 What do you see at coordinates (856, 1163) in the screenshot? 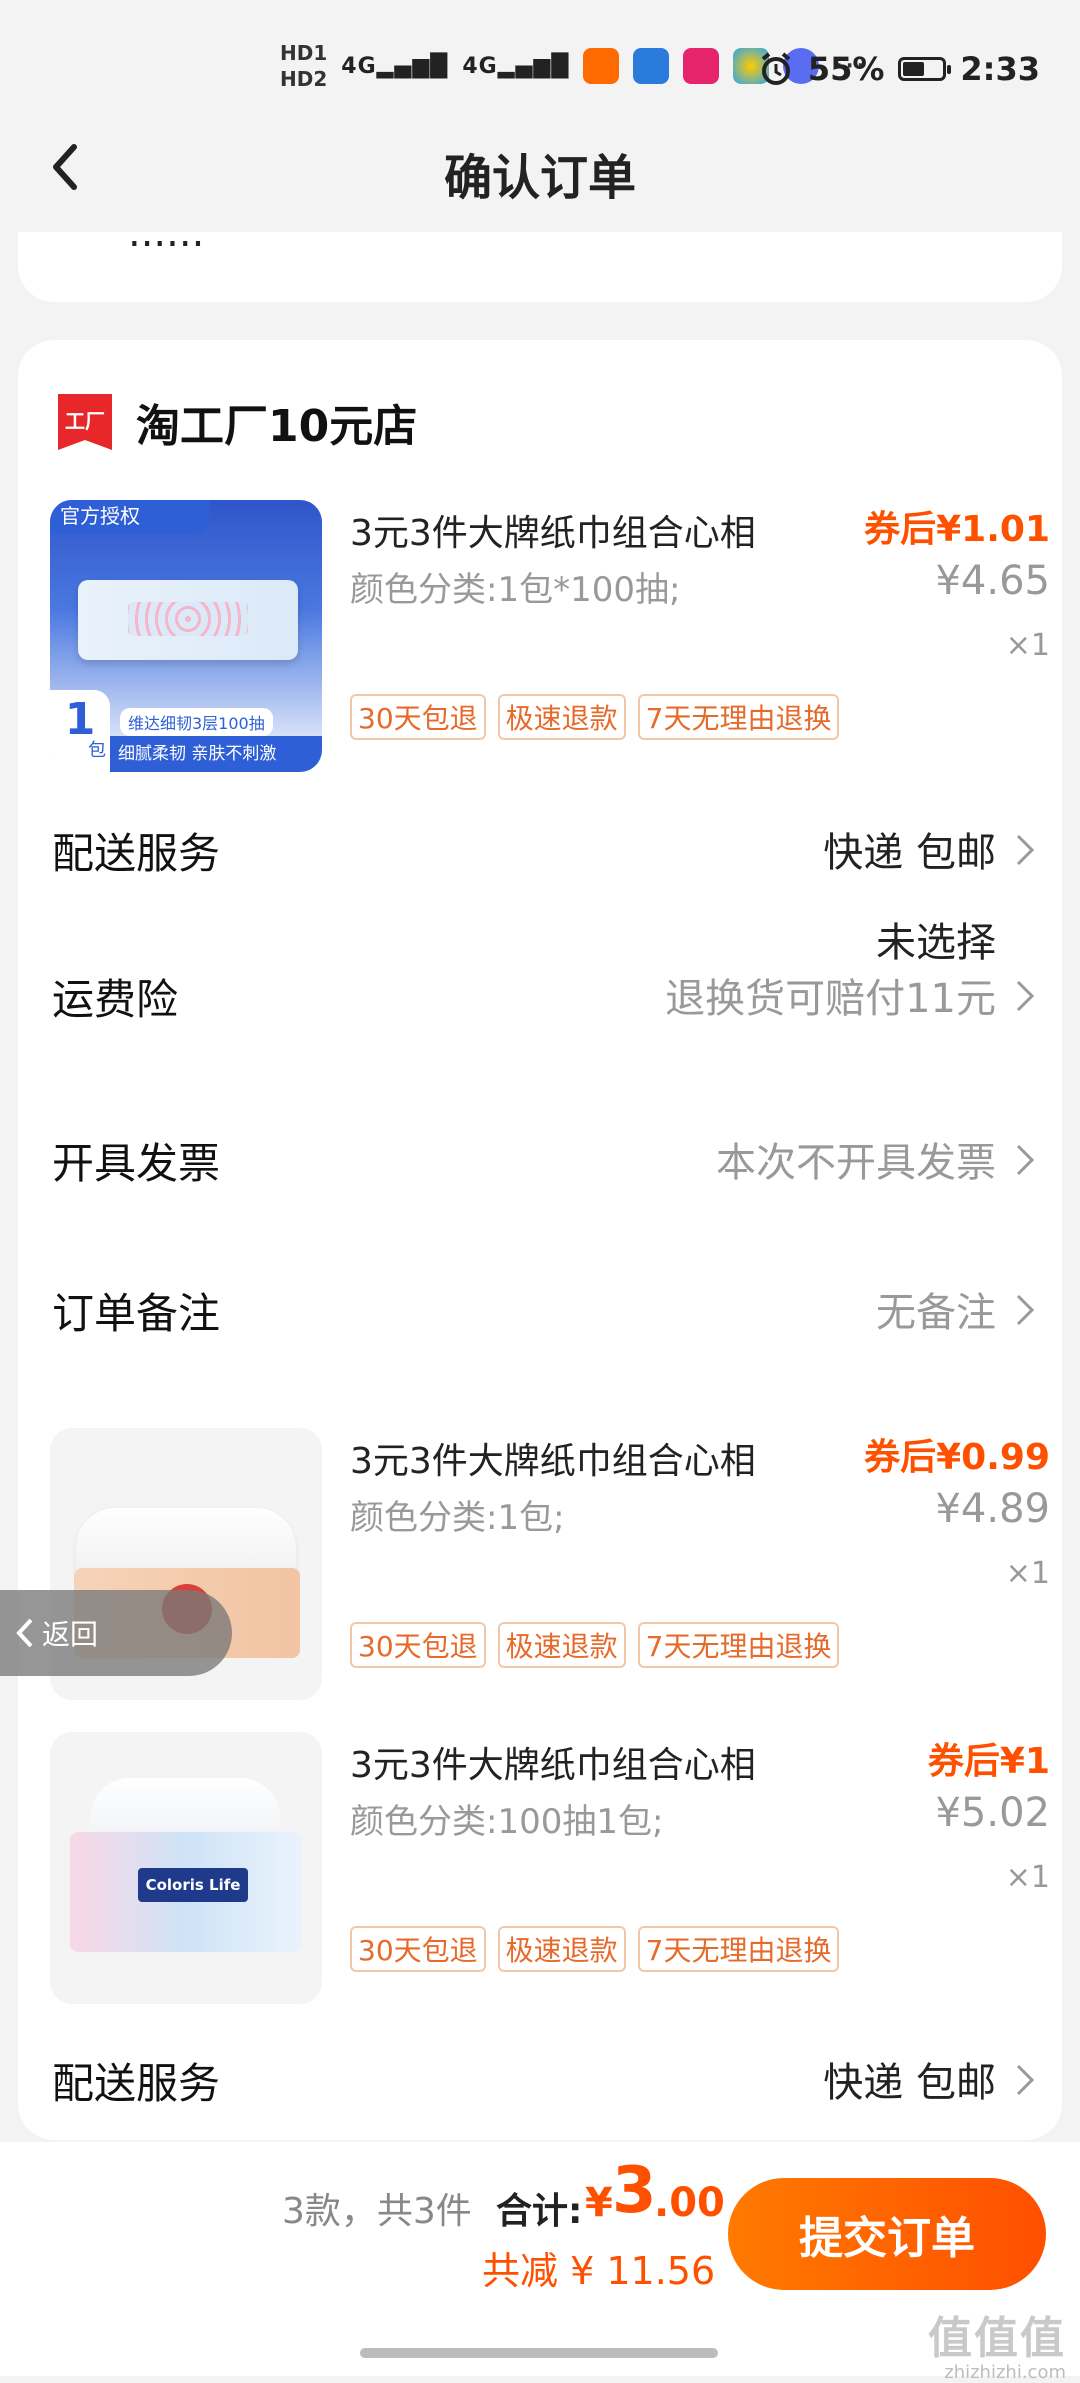
I see `row-value: 本次不开具发票` at bounding box center [856, 1163].